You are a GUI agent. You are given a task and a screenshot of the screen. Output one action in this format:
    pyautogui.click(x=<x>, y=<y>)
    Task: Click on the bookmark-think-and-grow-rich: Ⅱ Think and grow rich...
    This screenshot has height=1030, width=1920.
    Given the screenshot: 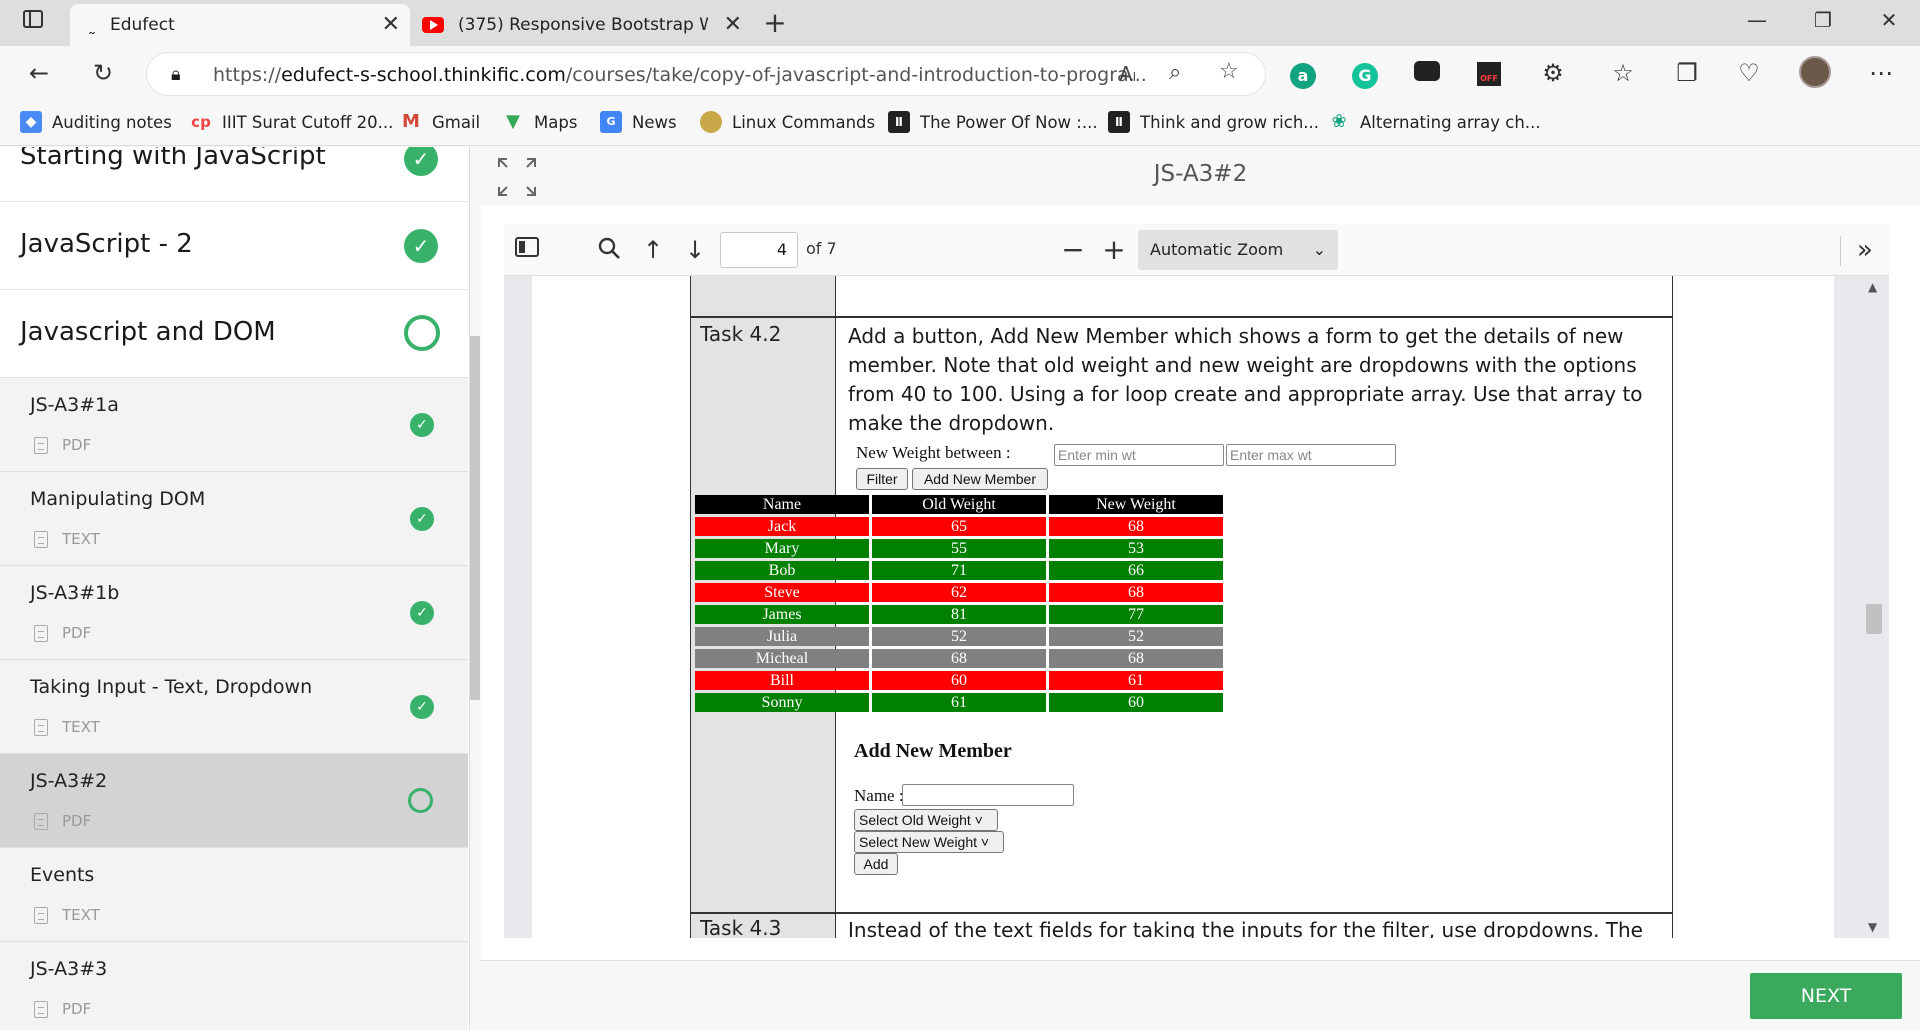 What is the action you would take?
    pyautogui.click(x=1213, y=122)
    